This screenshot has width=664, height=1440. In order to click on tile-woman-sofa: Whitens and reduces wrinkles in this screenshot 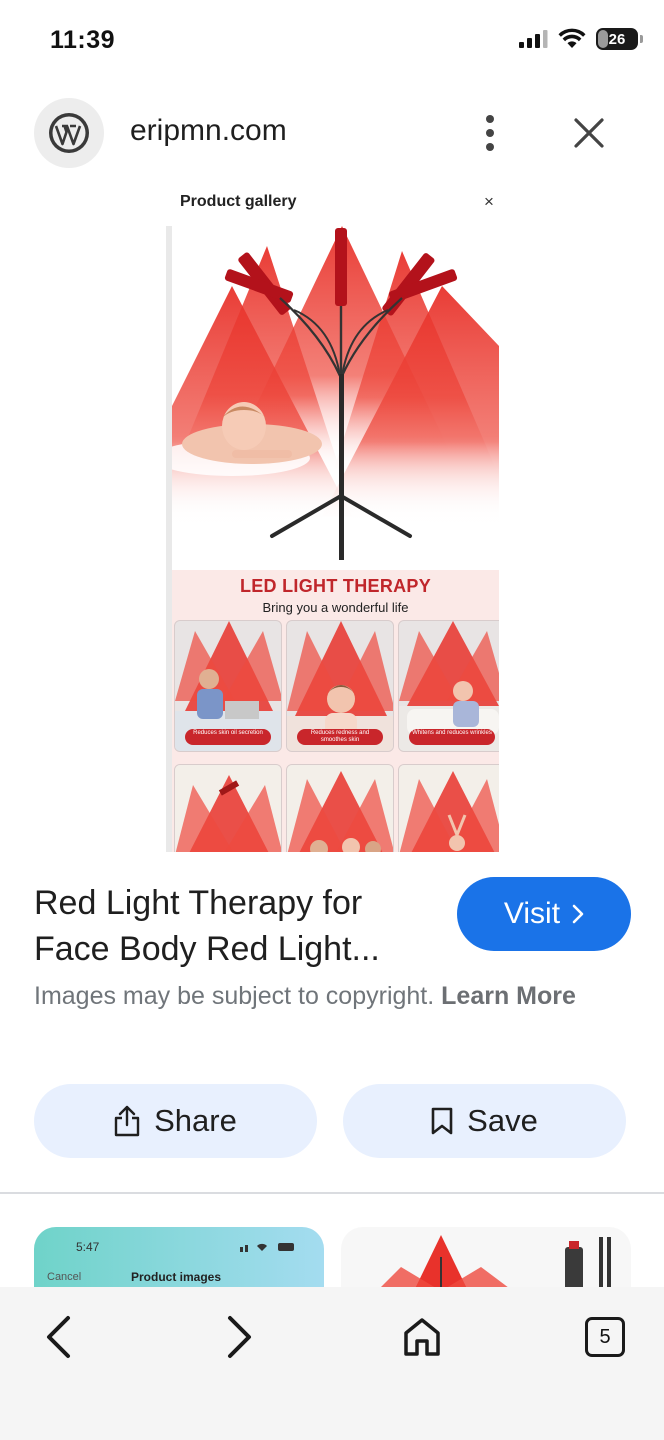, I will do `click(448, 686)`.